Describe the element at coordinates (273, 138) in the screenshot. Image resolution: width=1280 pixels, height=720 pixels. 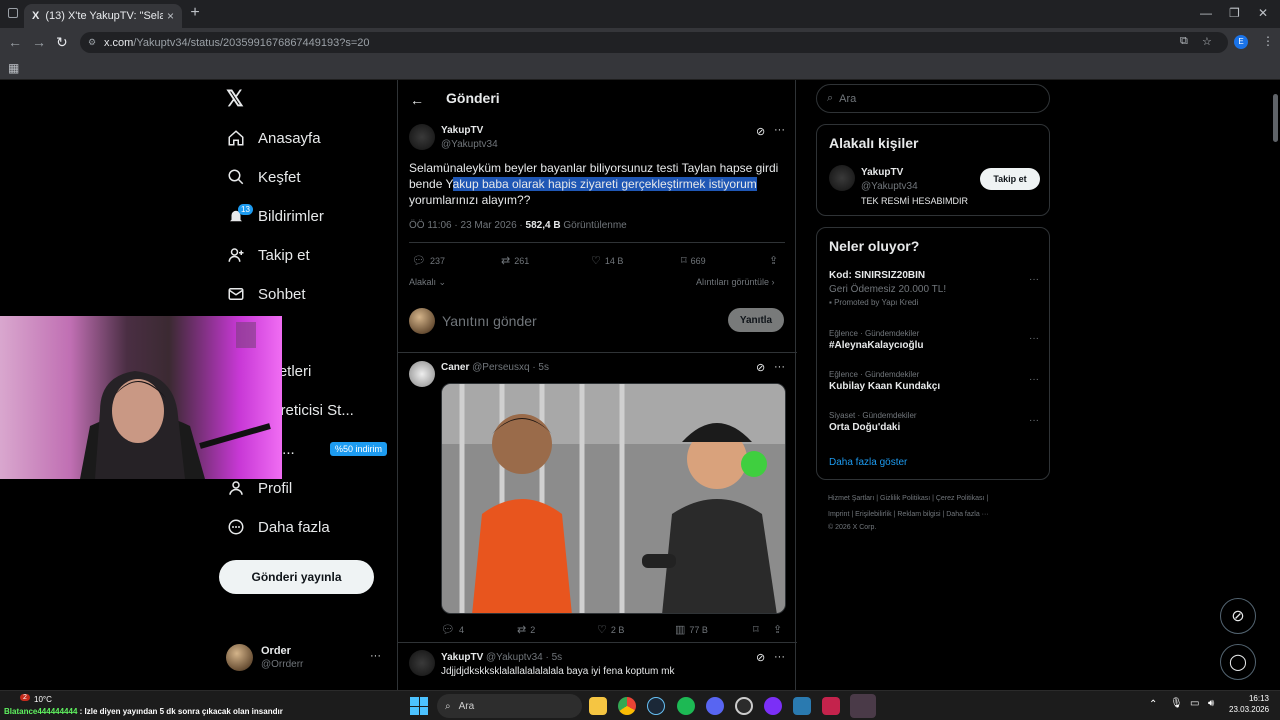
I see `nav-home: Anasayfa` at that location.